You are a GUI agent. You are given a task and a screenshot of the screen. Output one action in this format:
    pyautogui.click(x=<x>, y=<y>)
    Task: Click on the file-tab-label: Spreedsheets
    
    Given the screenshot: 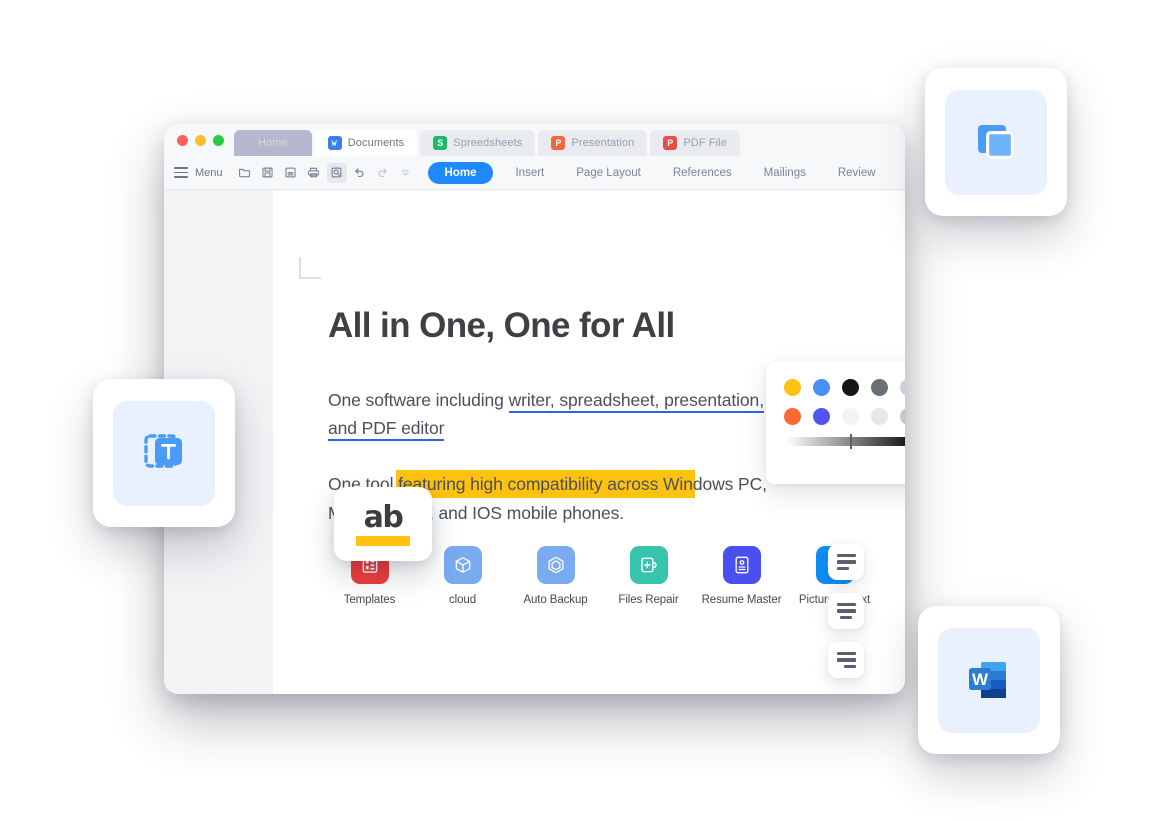 What is the action you would take?
    pyautogui.click(x=488, y=143)
    